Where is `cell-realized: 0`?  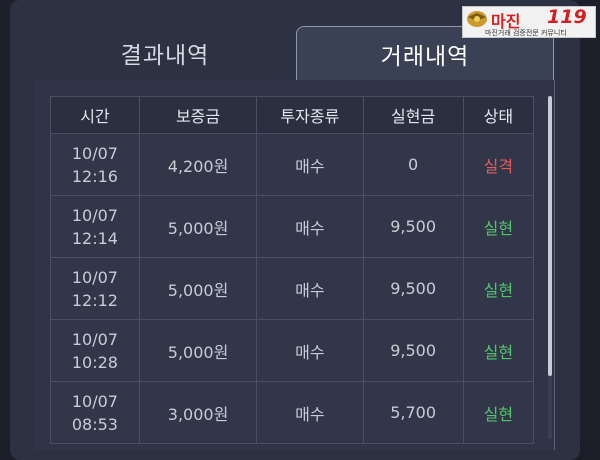 cell-realized: 0 is located at coordinates (413, 164).